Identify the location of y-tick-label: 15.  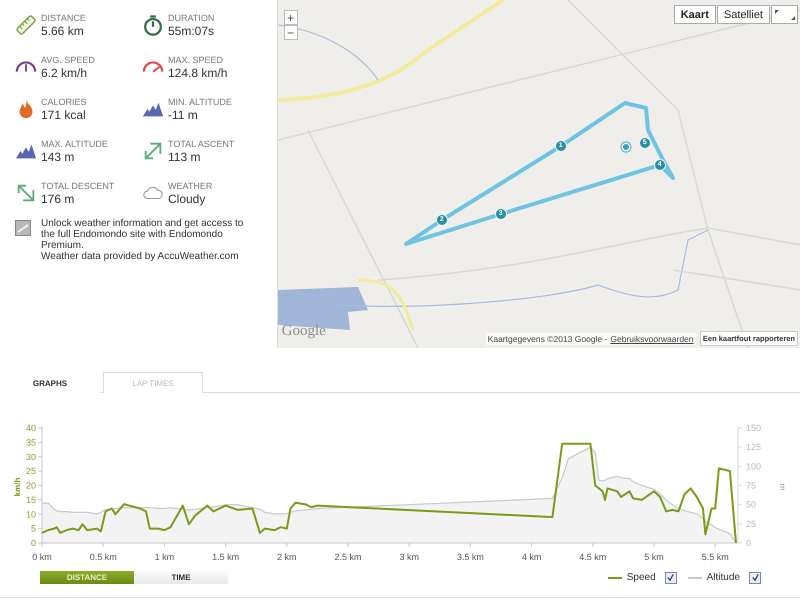
(31, 499).